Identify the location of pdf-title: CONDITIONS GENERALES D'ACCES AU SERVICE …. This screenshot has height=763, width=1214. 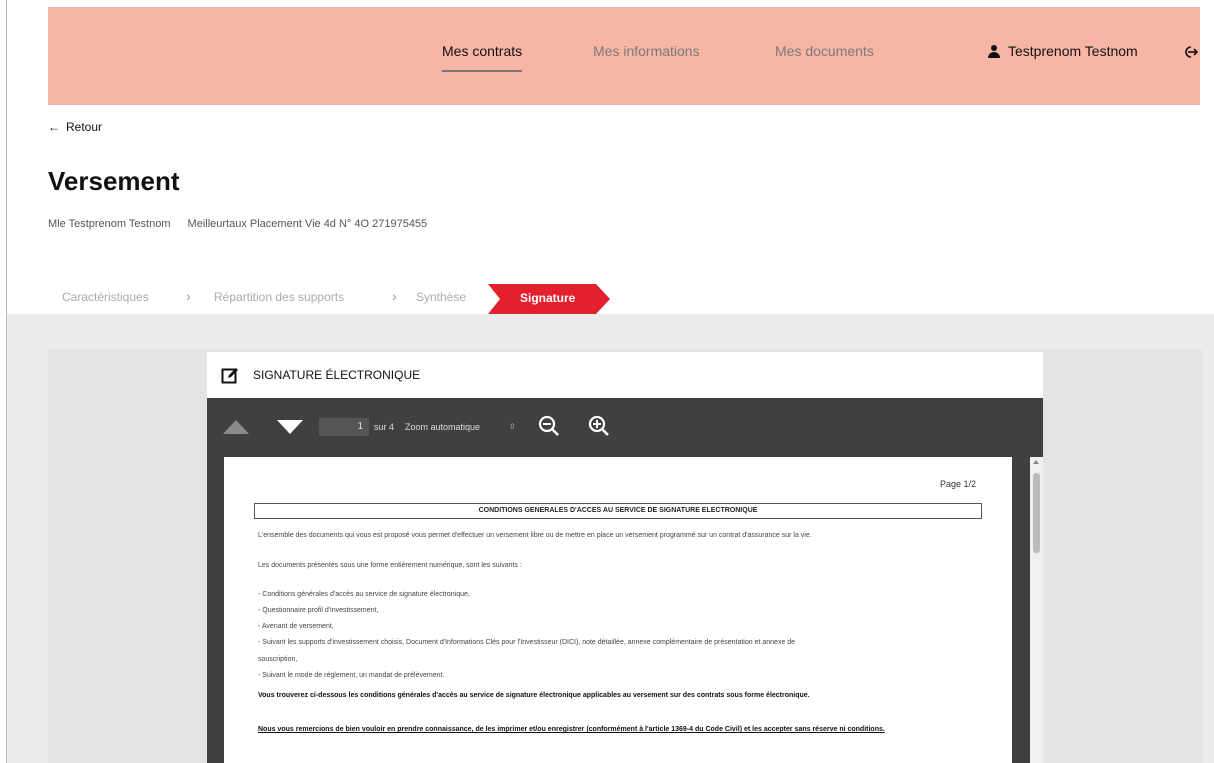
(618, 511).